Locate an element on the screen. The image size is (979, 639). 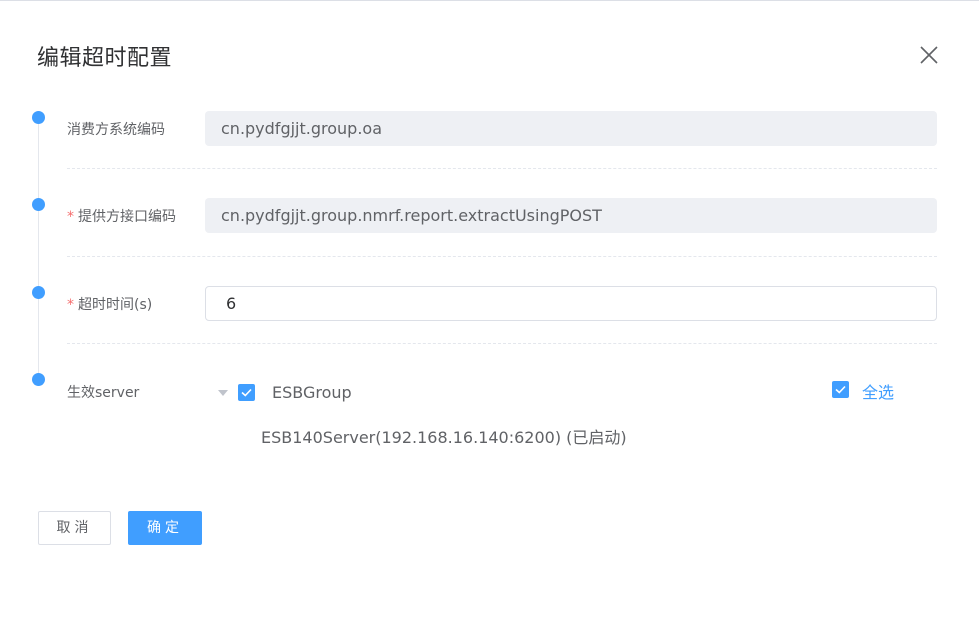
esbgroup-checkbox is located at coordinates (246, 392).